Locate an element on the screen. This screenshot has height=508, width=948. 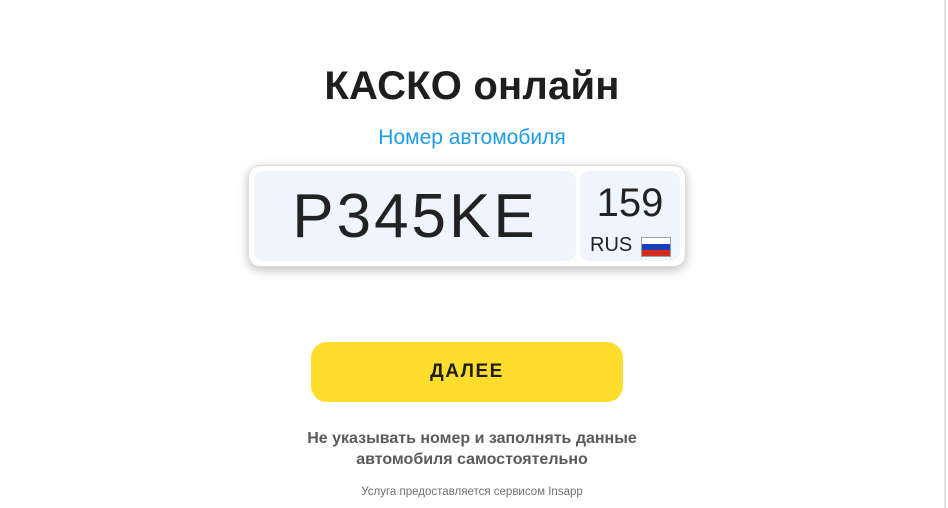
license-plate: RUS is located at coordinates (467, 216).